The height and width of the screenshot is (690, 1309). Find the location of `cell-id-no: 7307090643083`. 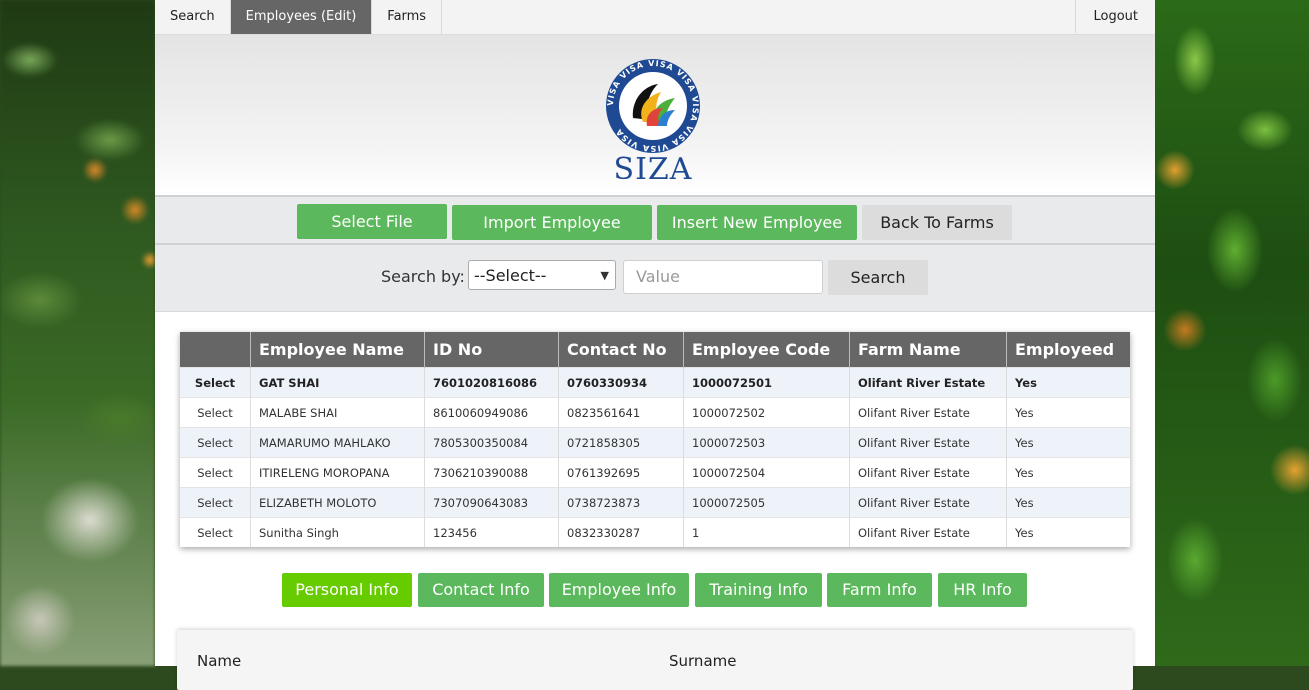

cell-id-no: 7307090643083 is located at coordinates (491, 502).